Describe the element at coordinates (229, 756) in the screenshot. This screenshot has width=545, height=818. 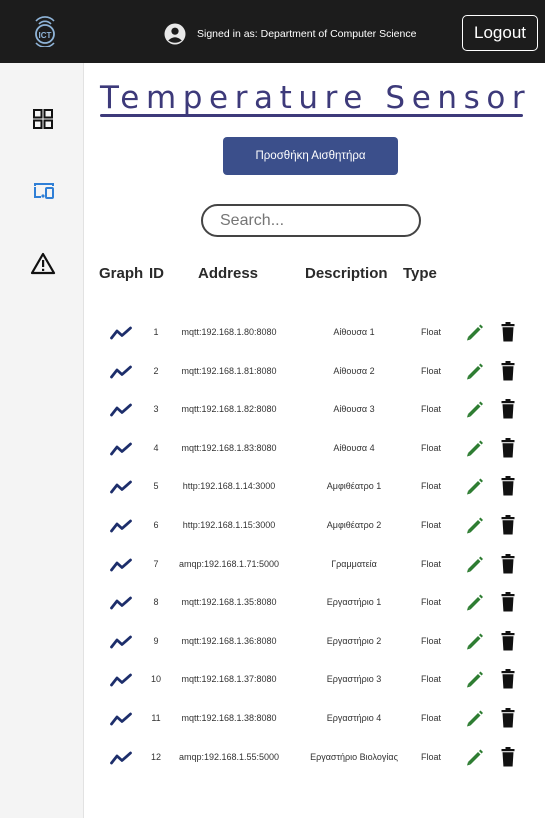
I see `sensor-address: amqp:192.168.1.55:5000` at that location.